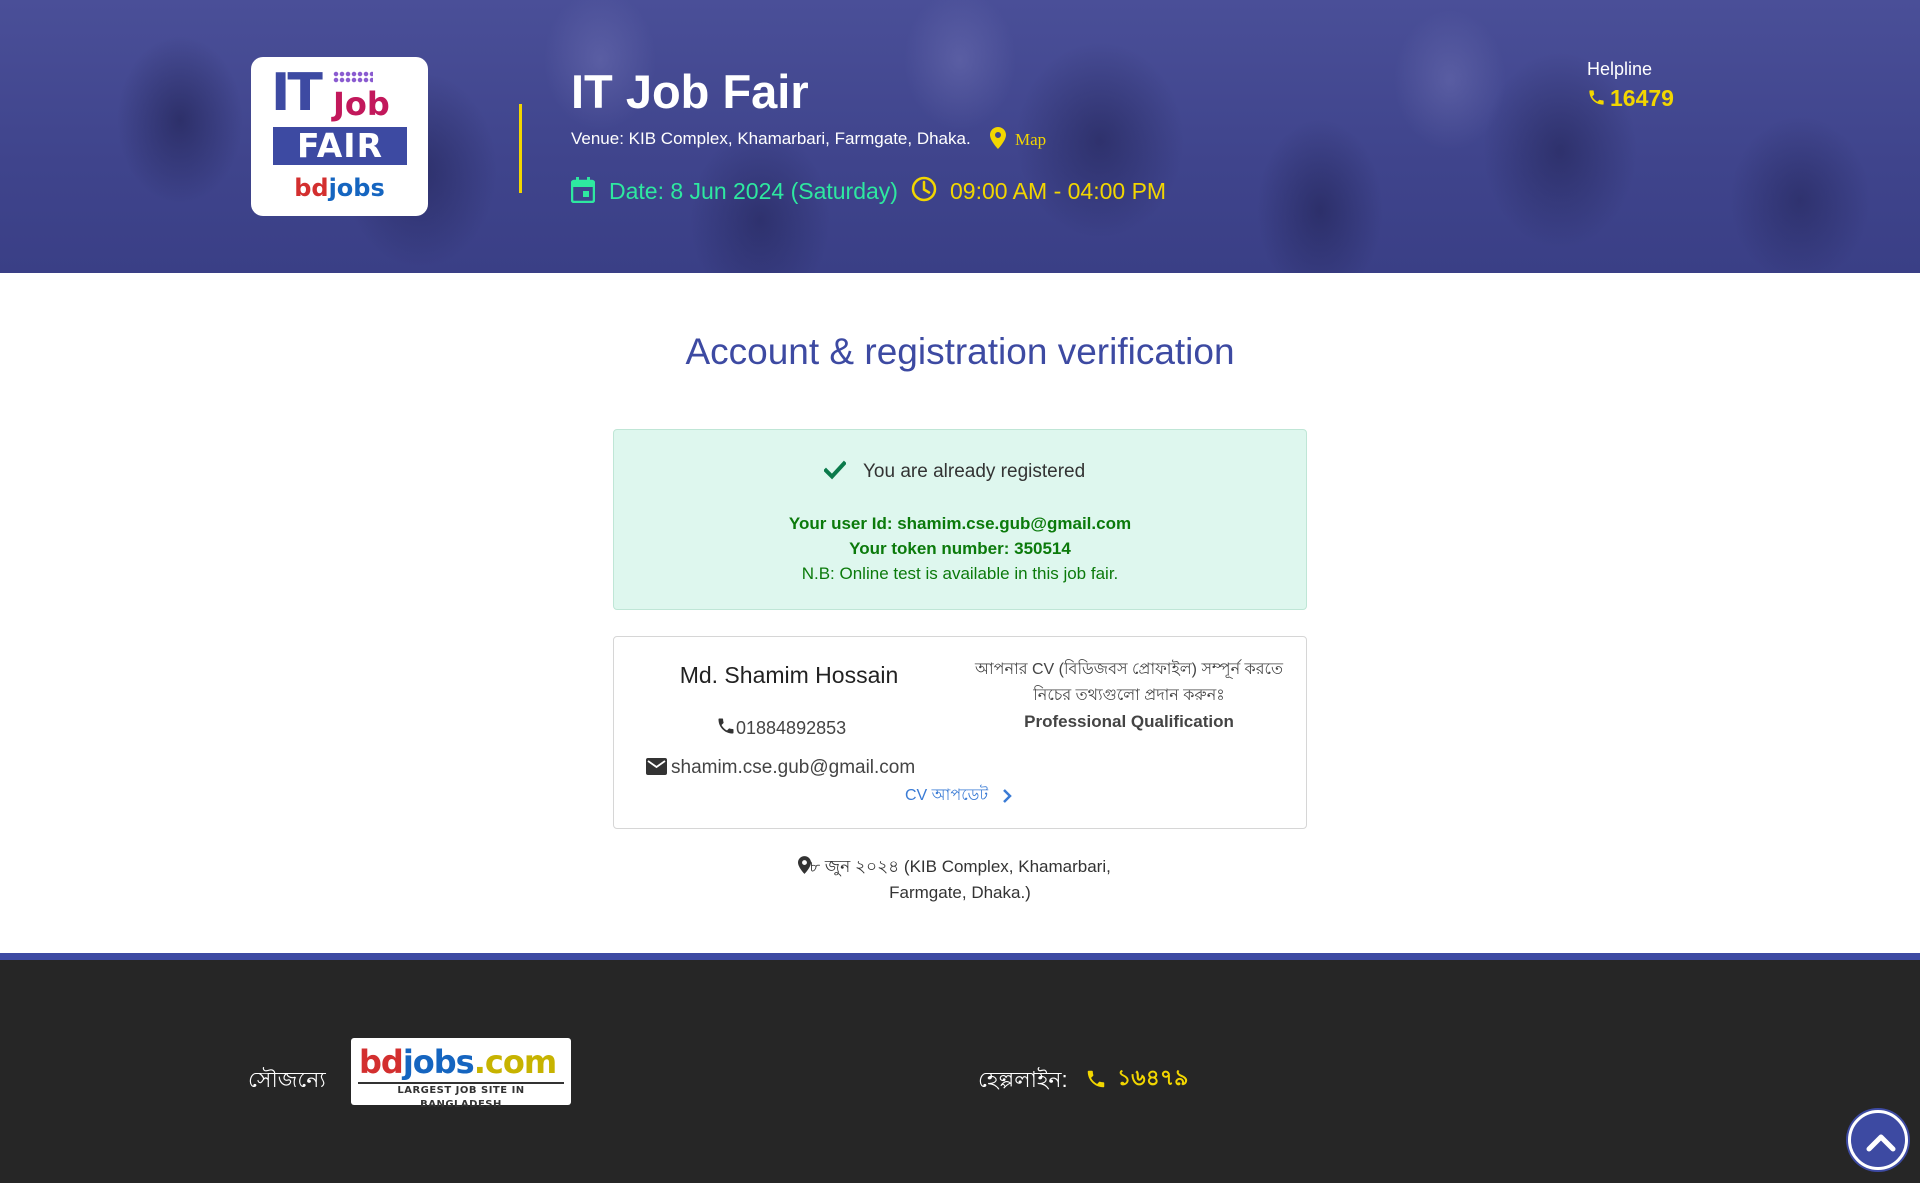 Image resolution: width=1920 pixels, height=1183 pixels. What do you see at coordinates (438, 1062) in the screenshot?
I see `footer-logo-jobs: jobs` at bounding box center [438, 1062].